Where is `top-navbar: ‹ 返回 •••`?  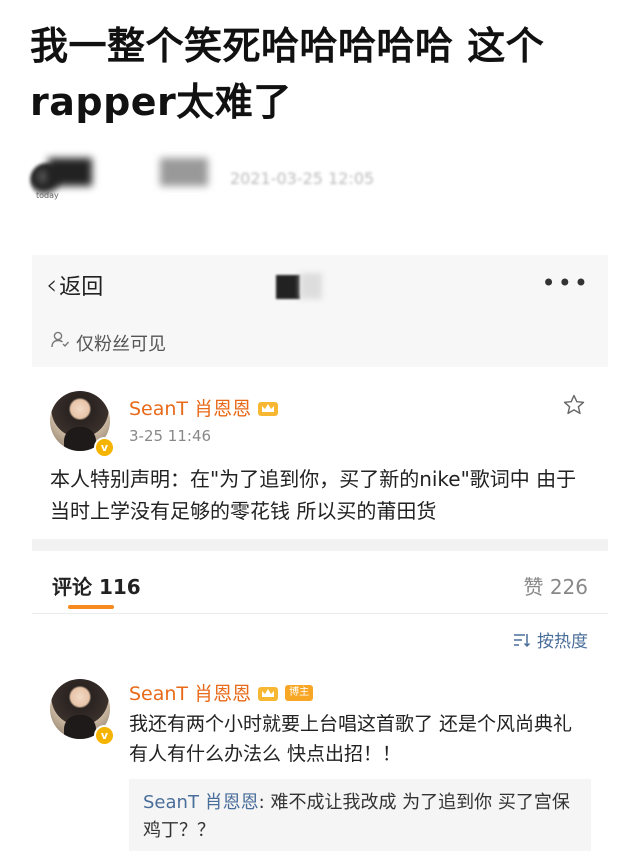 top-navbar: ‹ 返回 ••• is located at coordinates (320, 286).